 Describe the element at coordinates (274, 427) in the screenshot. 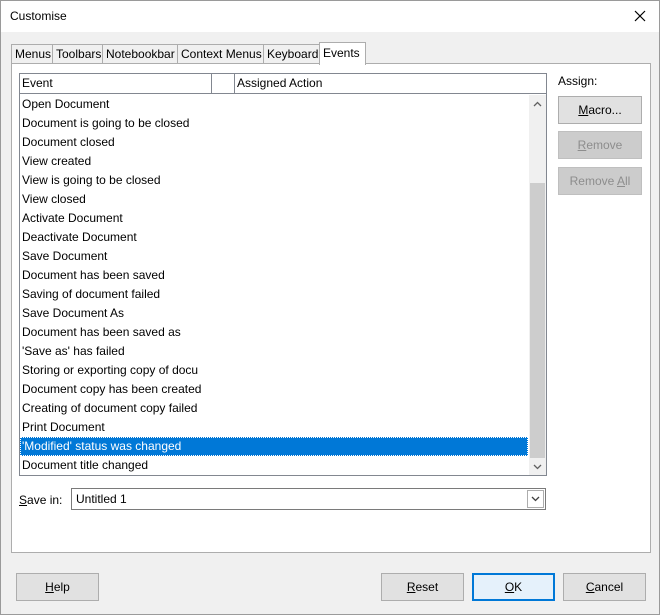

I see `list-item: Print Document` at that location.